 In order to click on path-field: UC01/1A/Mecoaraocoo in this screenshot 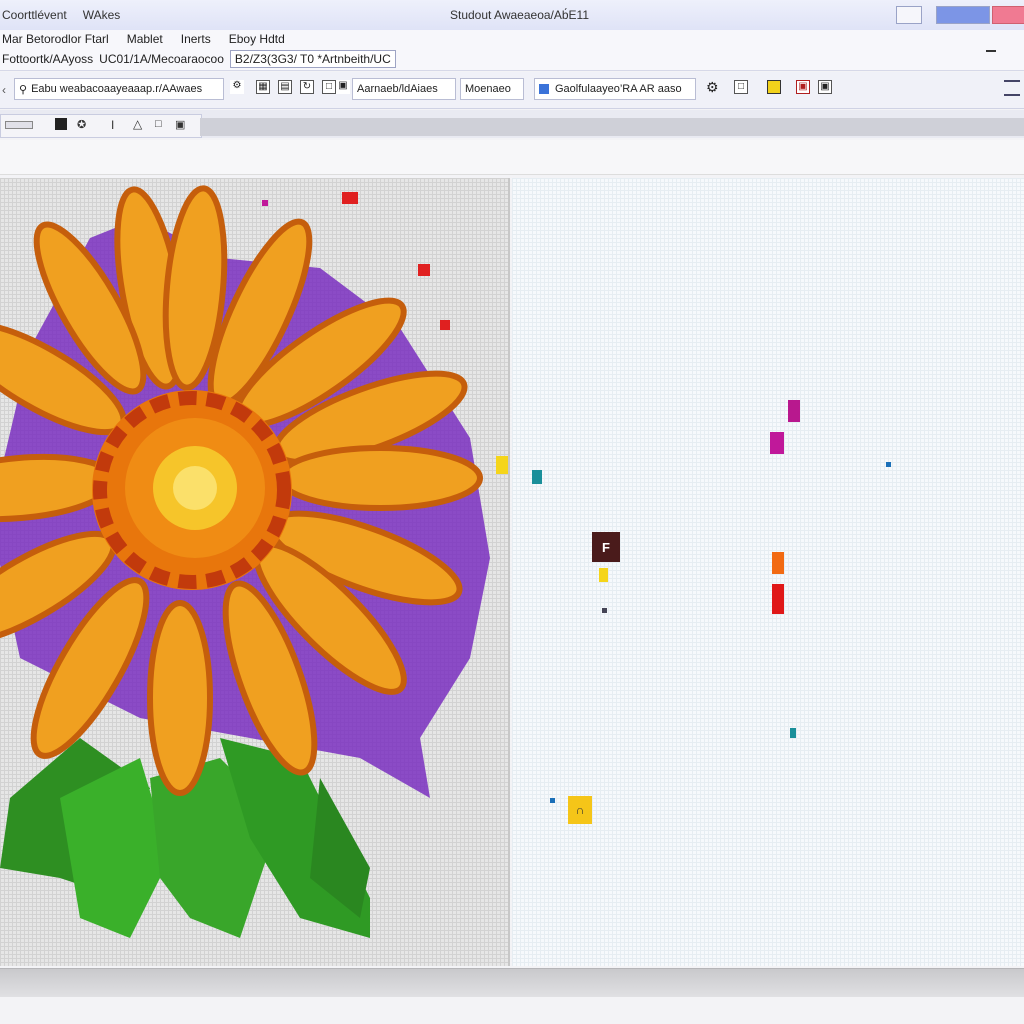, I will do `click(161, 59)`.